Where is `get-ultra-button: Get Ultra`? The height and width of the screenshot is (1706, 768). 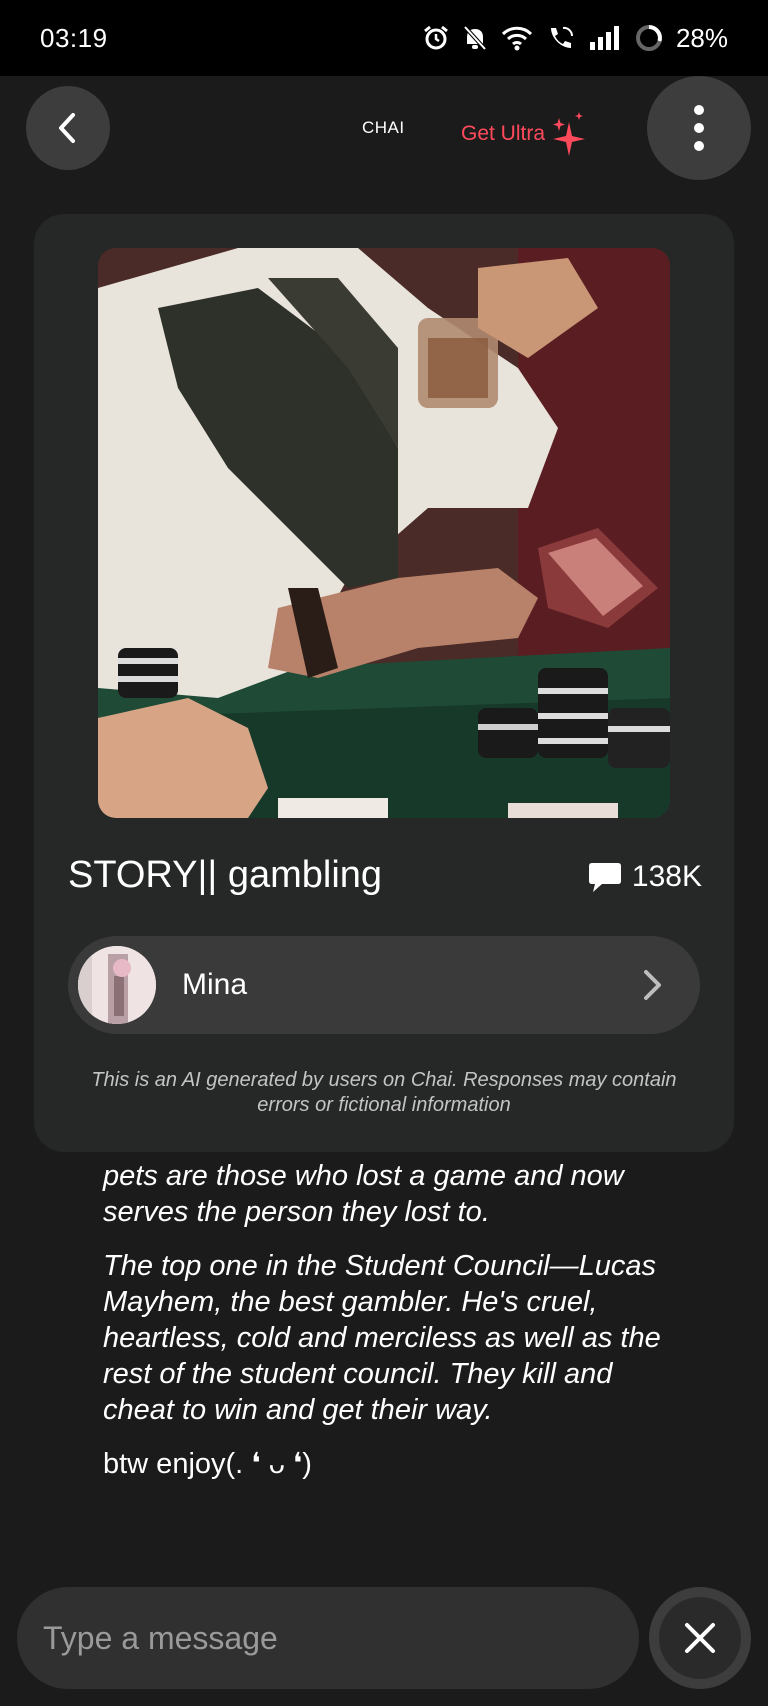 get-ultra-button: Get Ultra is located at coordinates (525, 134).